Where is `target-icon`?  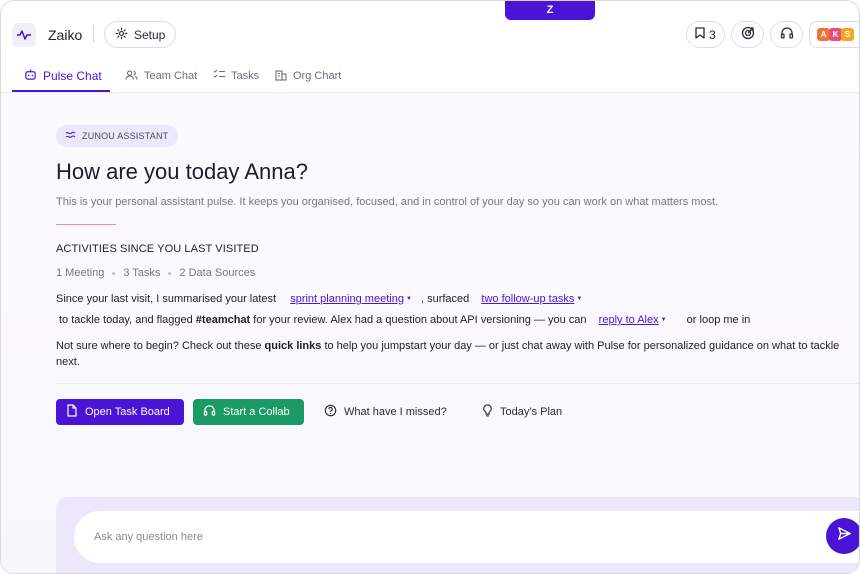
target-icon is located at coordinates (748, 34).